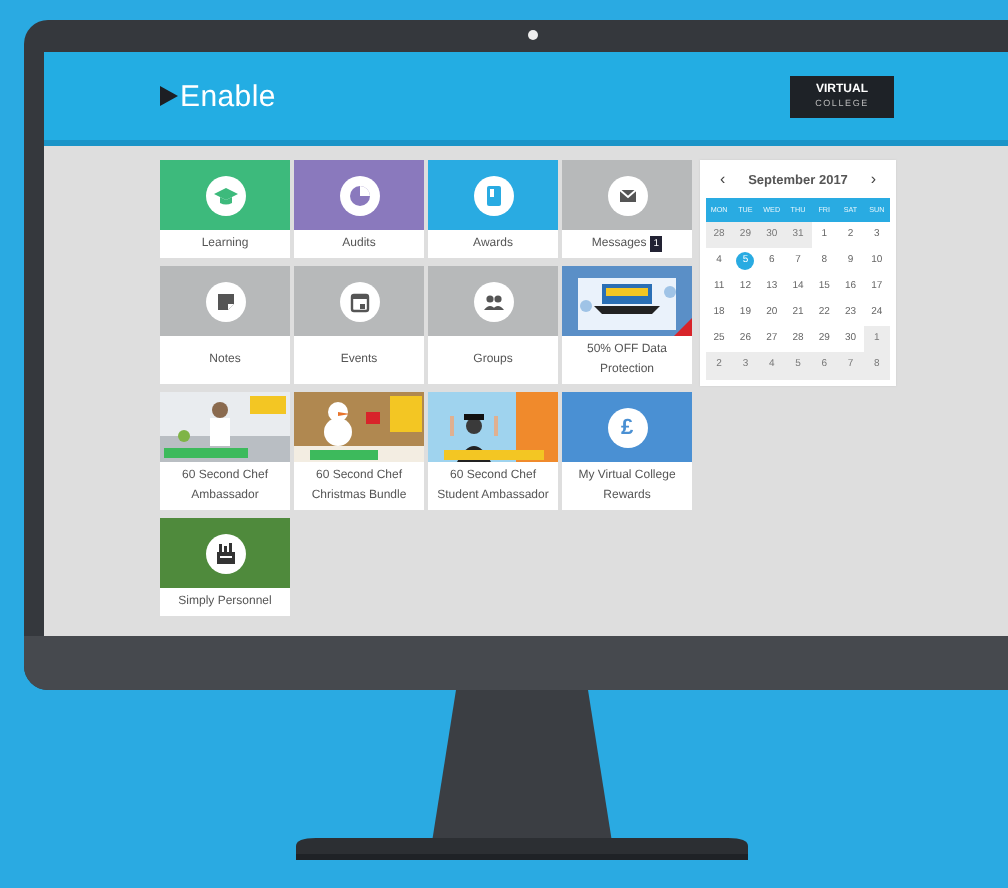 Image resolution: width=1008 pixels, height=888 pixels. What do you see at coordinates (493, 301) in the screenshot?
I see `people-icon` at bounding box center [493, 301].